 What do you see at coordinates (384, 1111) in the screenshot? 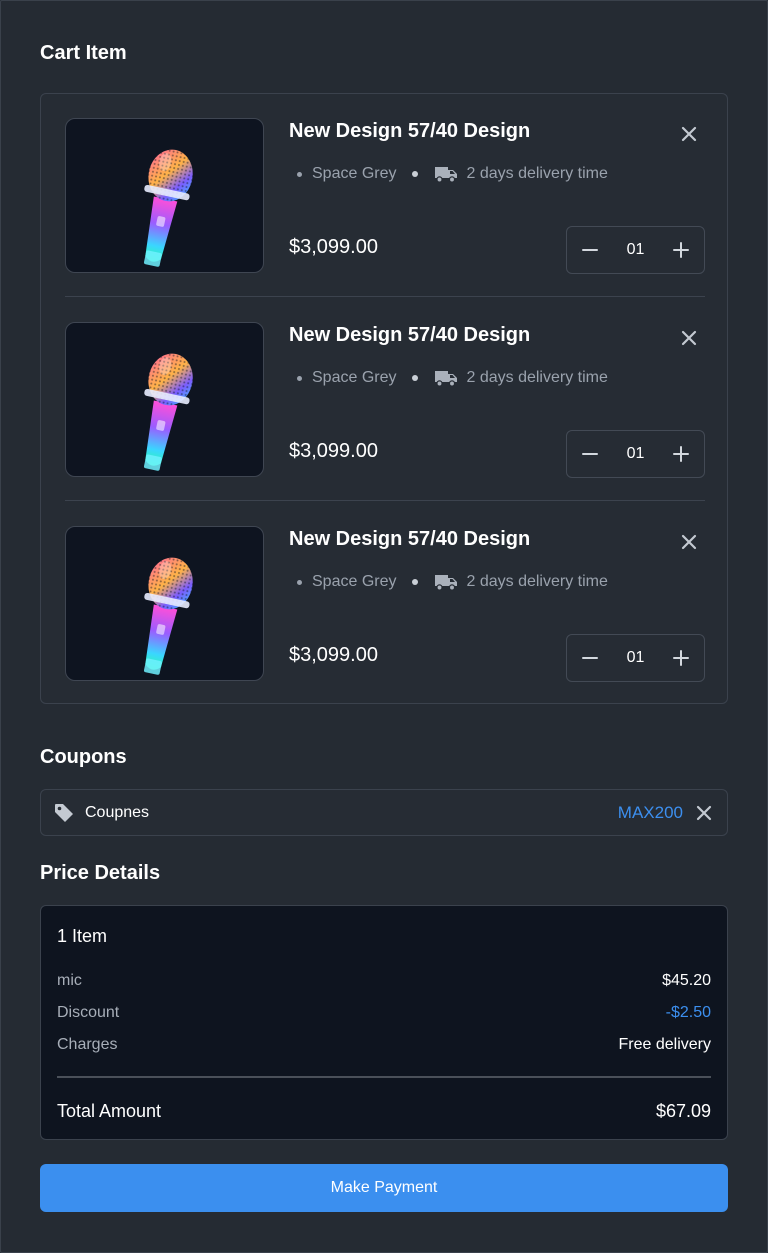
I see `total-row: Total Amount $67.09` at bounding box center [384, 1111].